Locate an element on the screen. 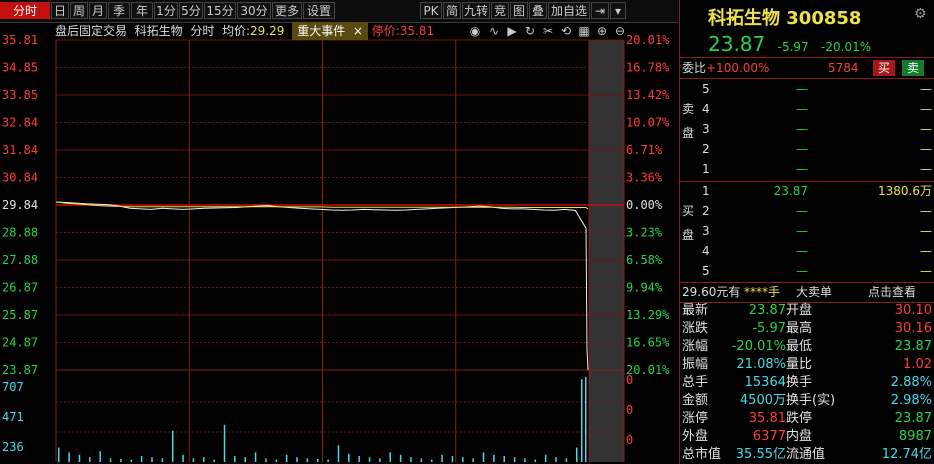  stock-title: 科拓生物 300858 is located at coordinates (785, 18).